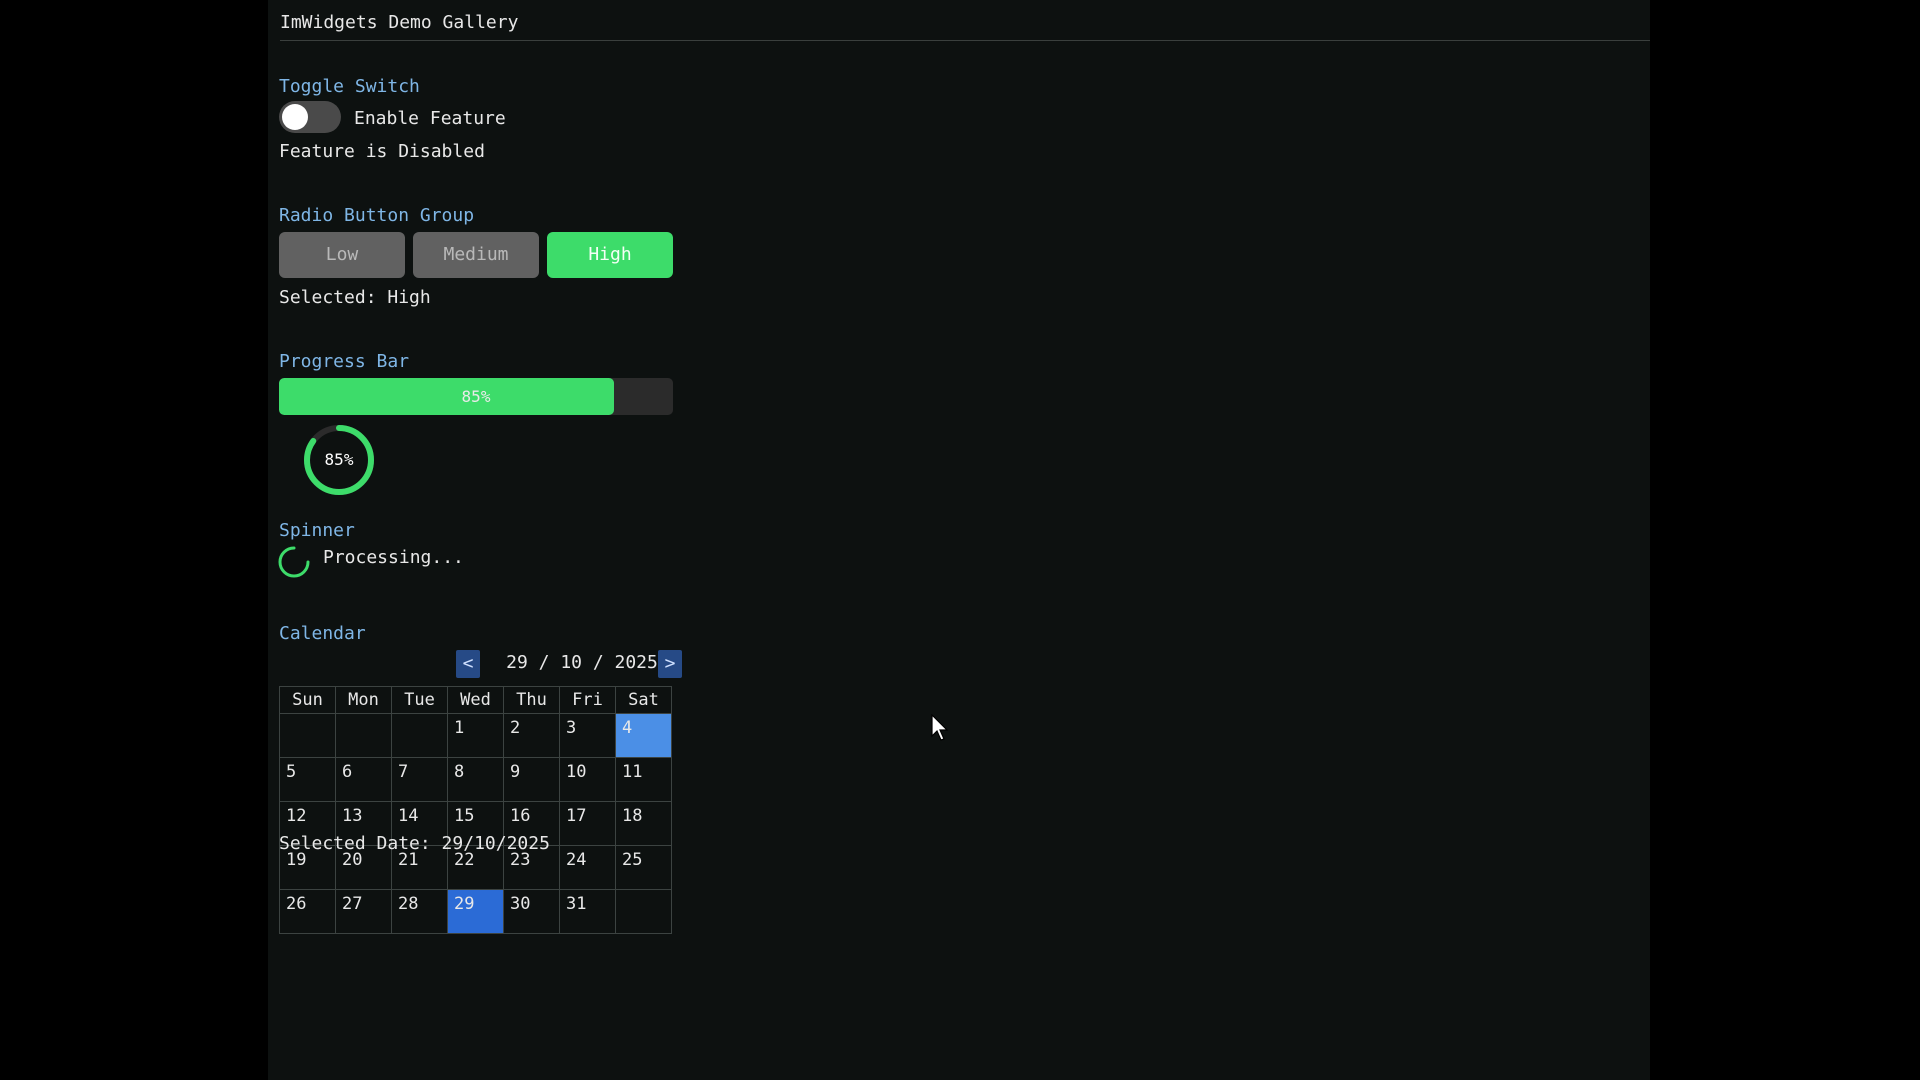  What do you see at coordinates (571, 728) in the screenshot?
I see `calendar-day-number: 3` at bounding box center [571, 728].